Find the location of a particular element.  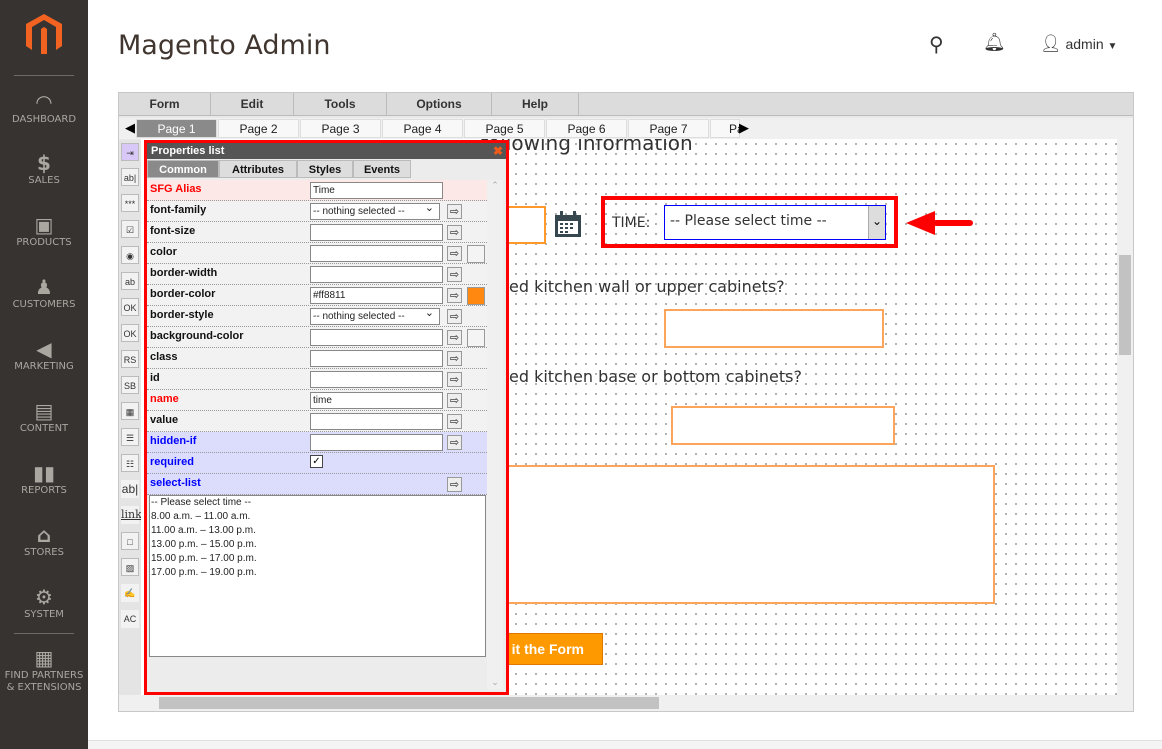

canvas-horizontal-scrollbar is located at coordinates (626, 703).